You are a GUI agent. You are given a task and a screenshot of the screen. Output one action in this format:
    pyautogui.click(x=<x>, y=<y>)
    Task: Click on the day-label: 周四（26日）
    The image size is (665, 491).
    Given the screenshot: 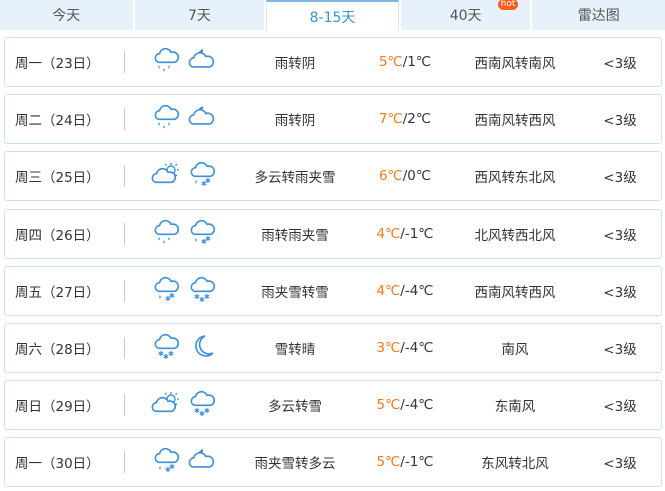 What is the action you would take?
    pyautogui.click(x=57, y=235)
    